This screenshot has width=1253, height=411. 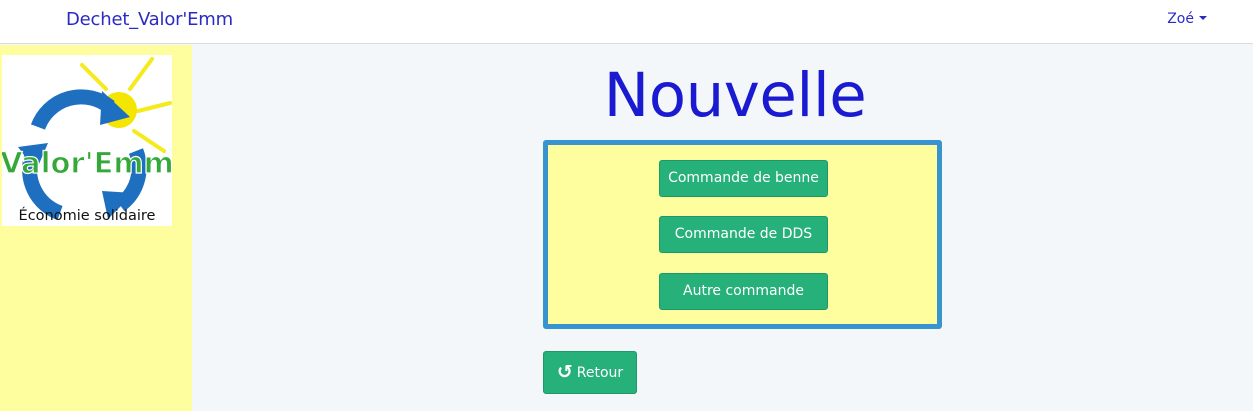 I want to click on back-button-label: Retour, so click(x=600, y=373).